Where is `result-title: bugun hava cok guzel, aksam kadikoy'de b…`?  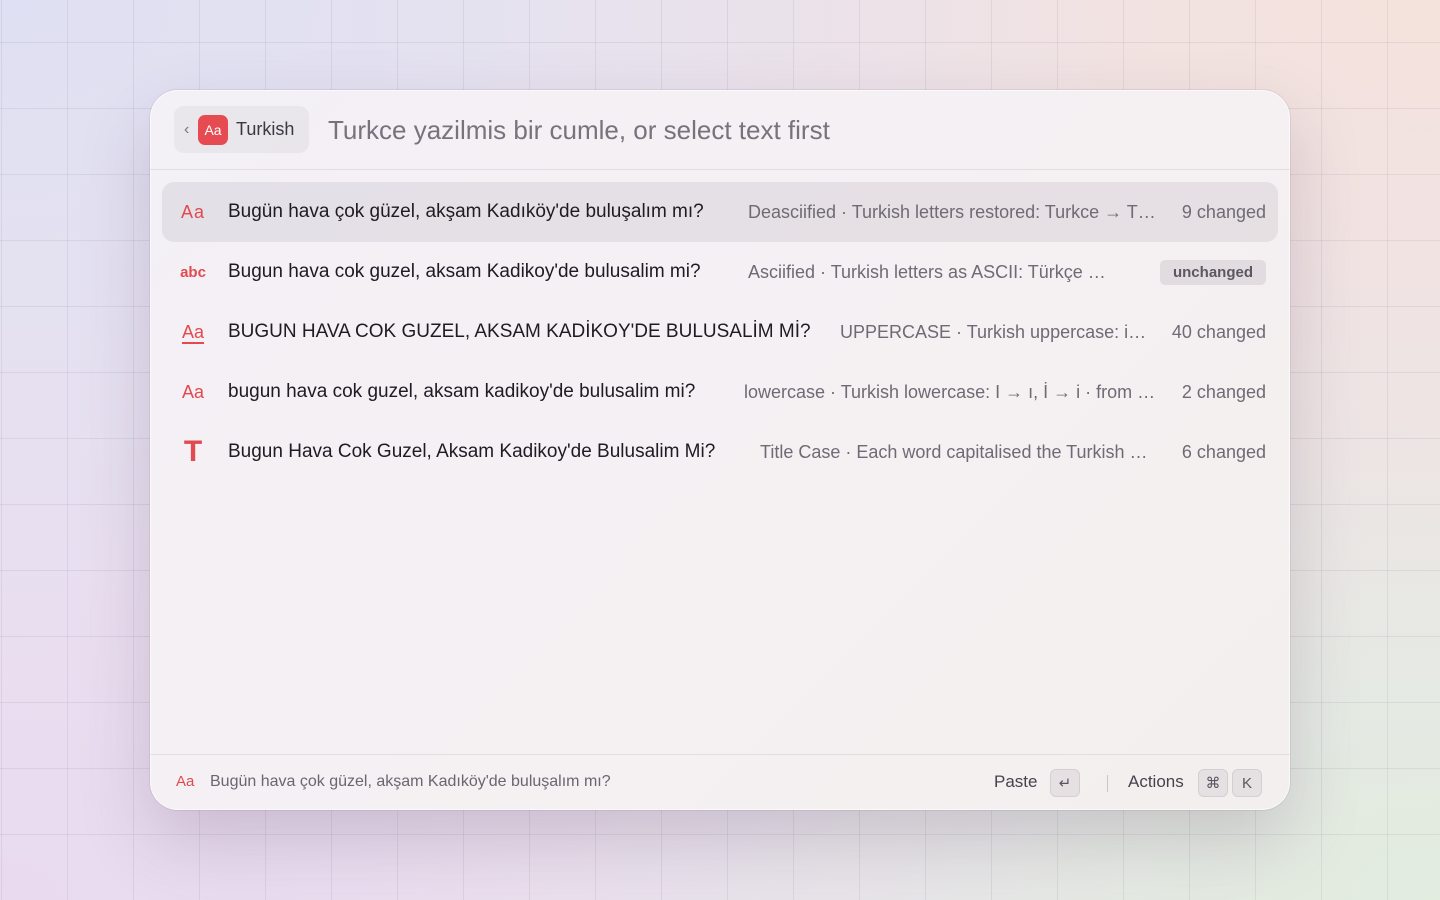
result-title: bugun hava cok guzel, aksam kadikoy'de b… is located at coordinates (462, 391).